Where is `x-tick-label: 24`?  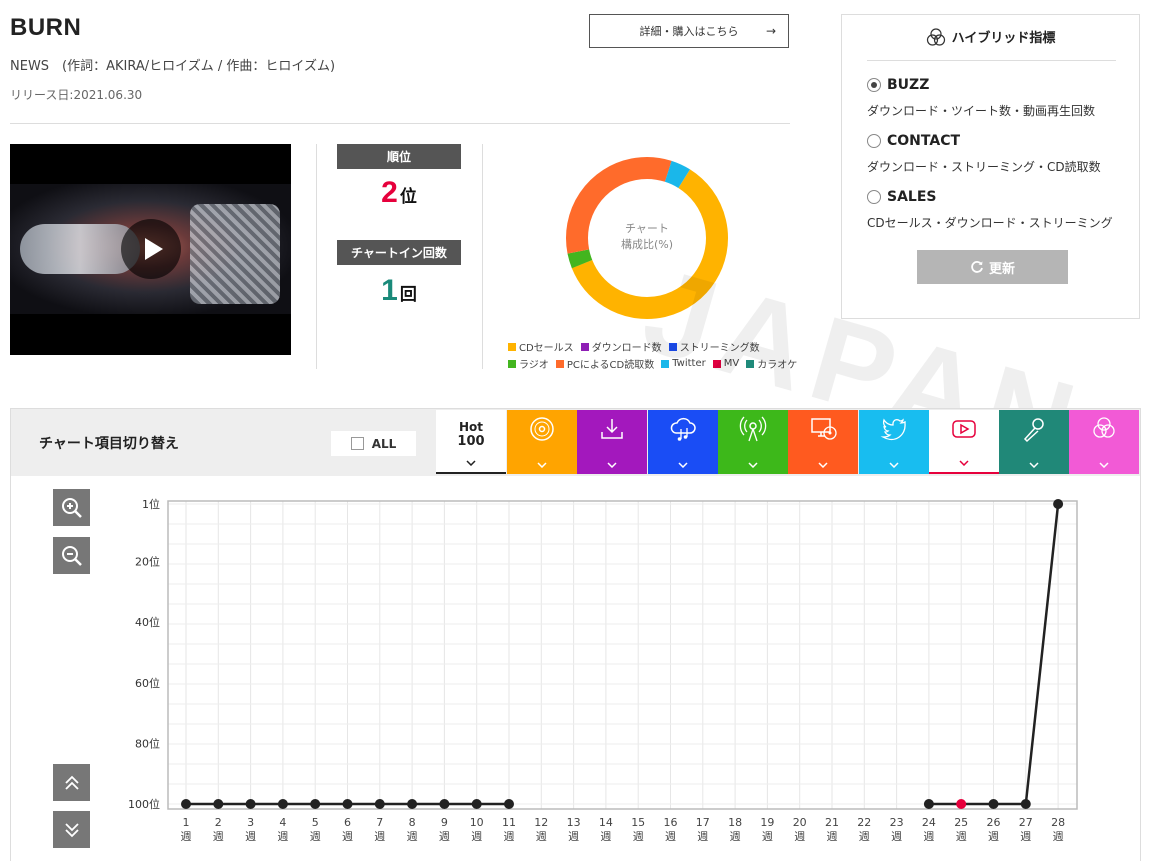
x-tick-label: 24 is located at coordinates (929, 822).